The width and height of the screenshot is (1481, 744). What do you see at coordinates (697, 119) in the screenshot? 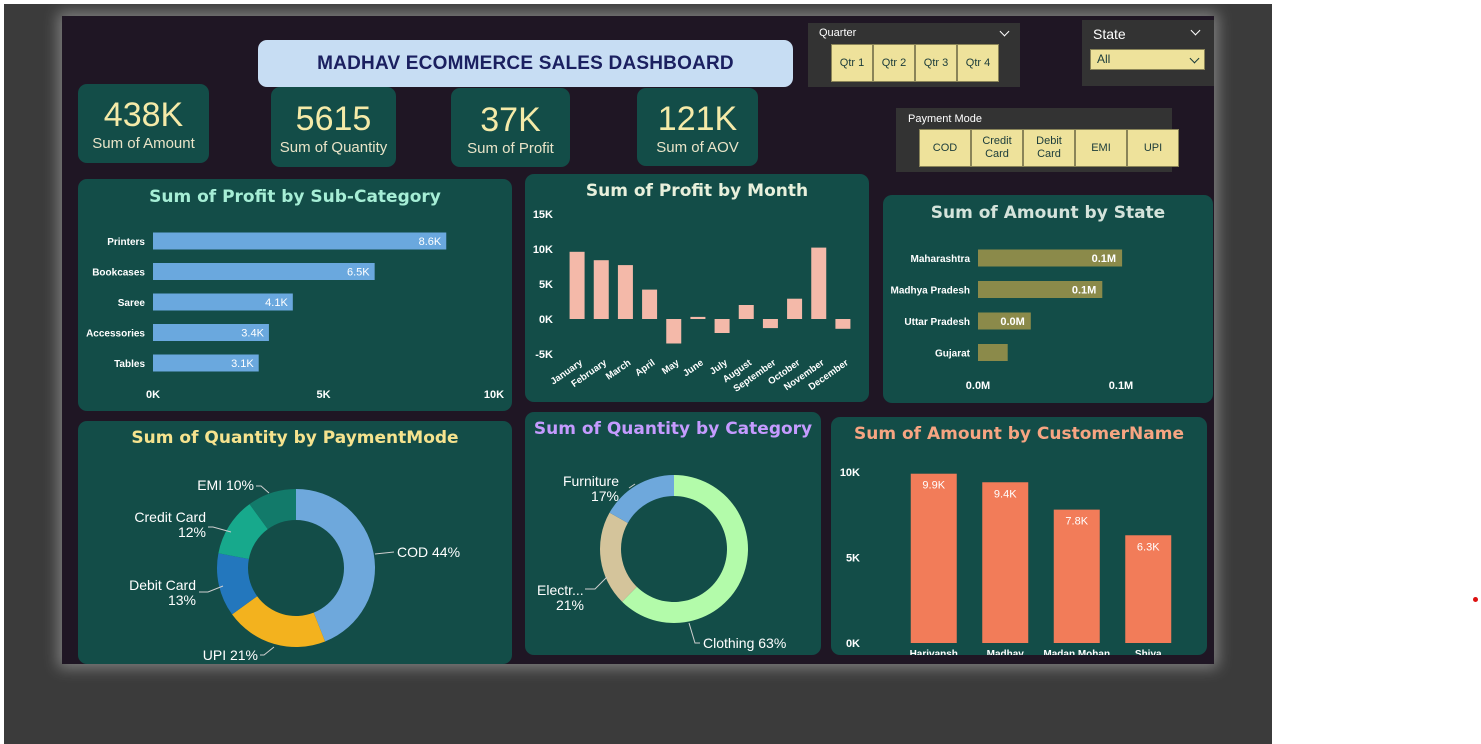
I see `kpi-value: 121K` at bounding box center [697, 119].